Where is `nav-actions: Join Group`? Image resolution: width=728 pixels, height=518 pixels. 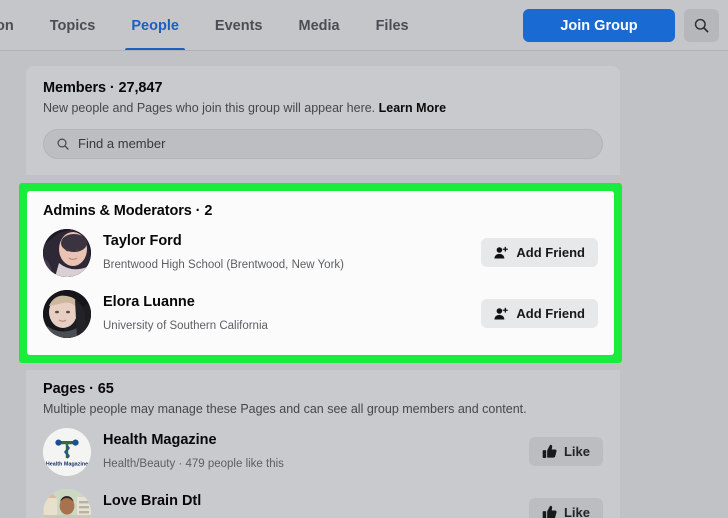
nav-actions: Join Group is located at coordinates (625, 25).